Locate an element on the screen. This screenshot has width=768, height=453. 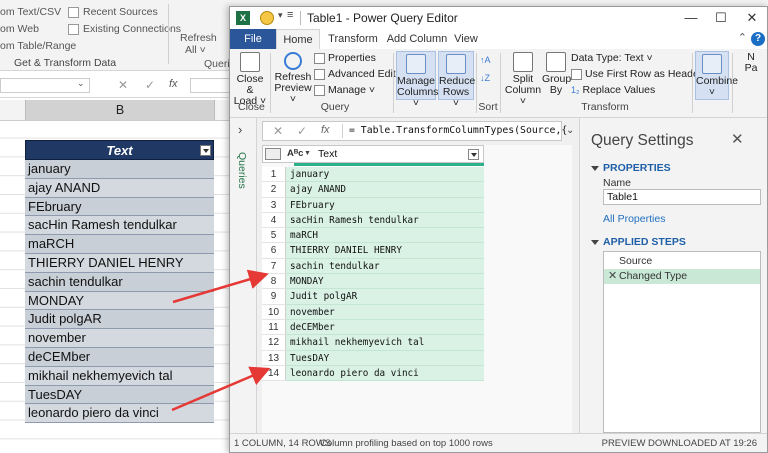
row-number: 1 is located at coordinates (274, 175).